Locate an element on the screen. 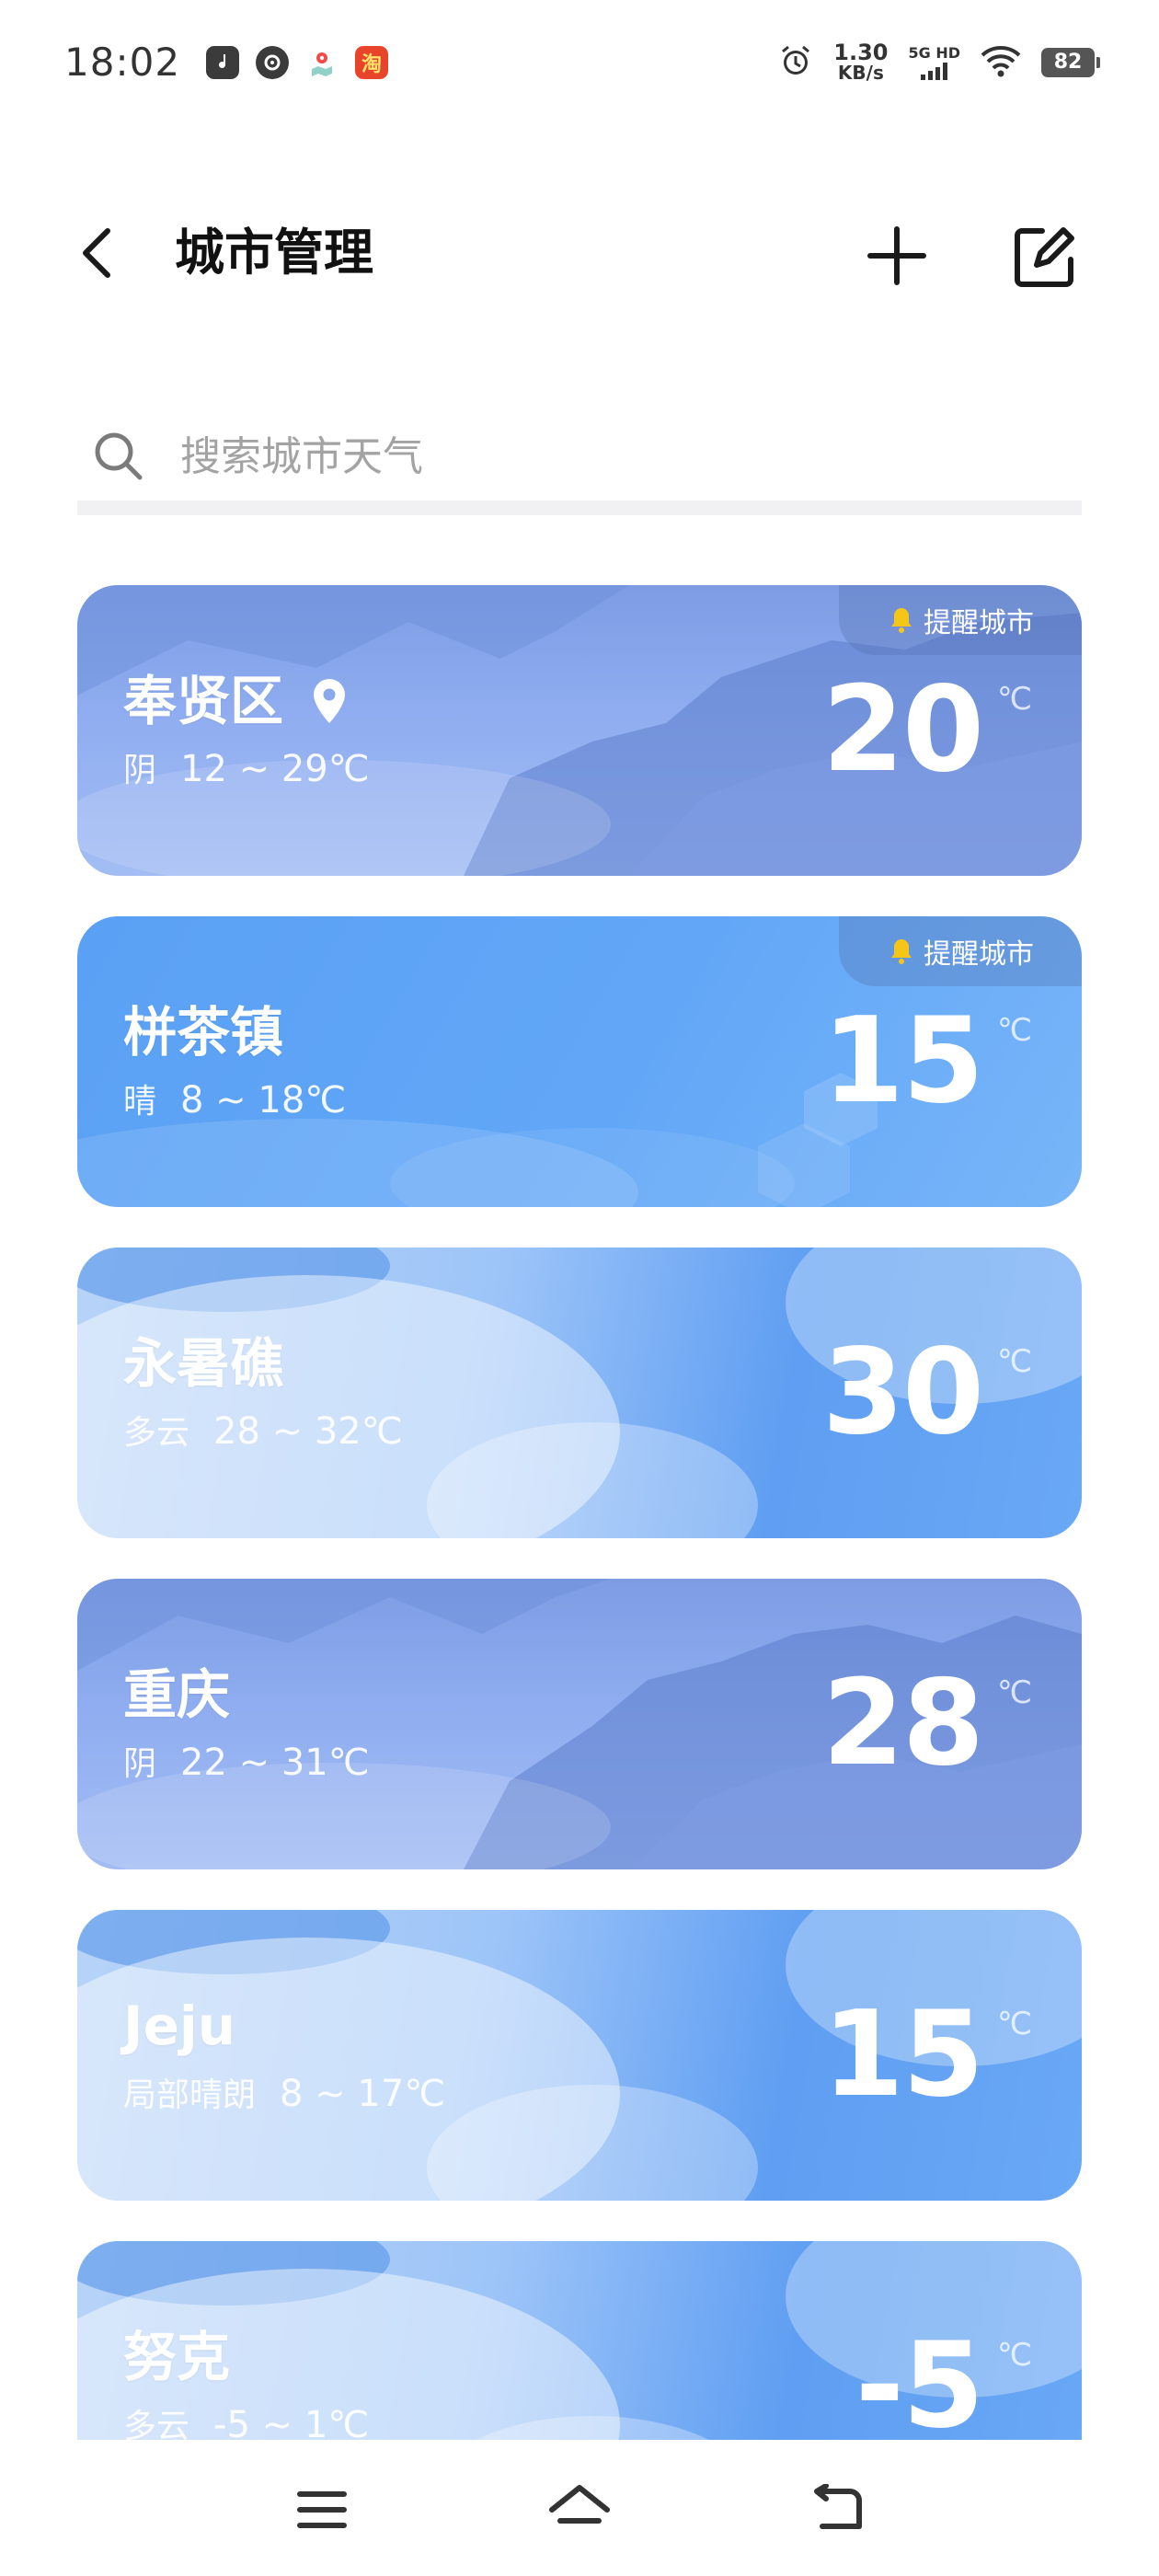  wifi-icon is located at coordinates (1001, 62).